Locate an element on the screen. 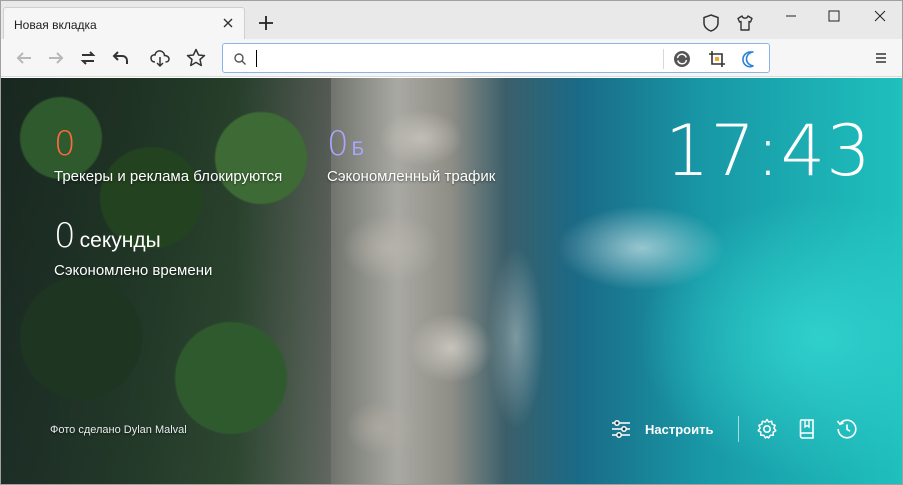  shield-icon is located at coordinates (711, 23).